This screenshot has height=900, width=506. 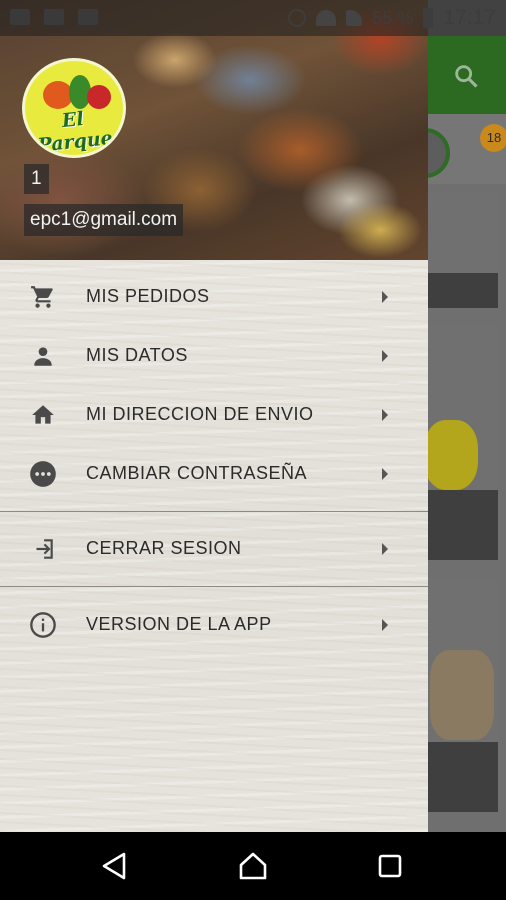 What do you see at coordinates (326, 18) in the screenshot?
I see `wifi-icon` at bounding box center [326, 18].